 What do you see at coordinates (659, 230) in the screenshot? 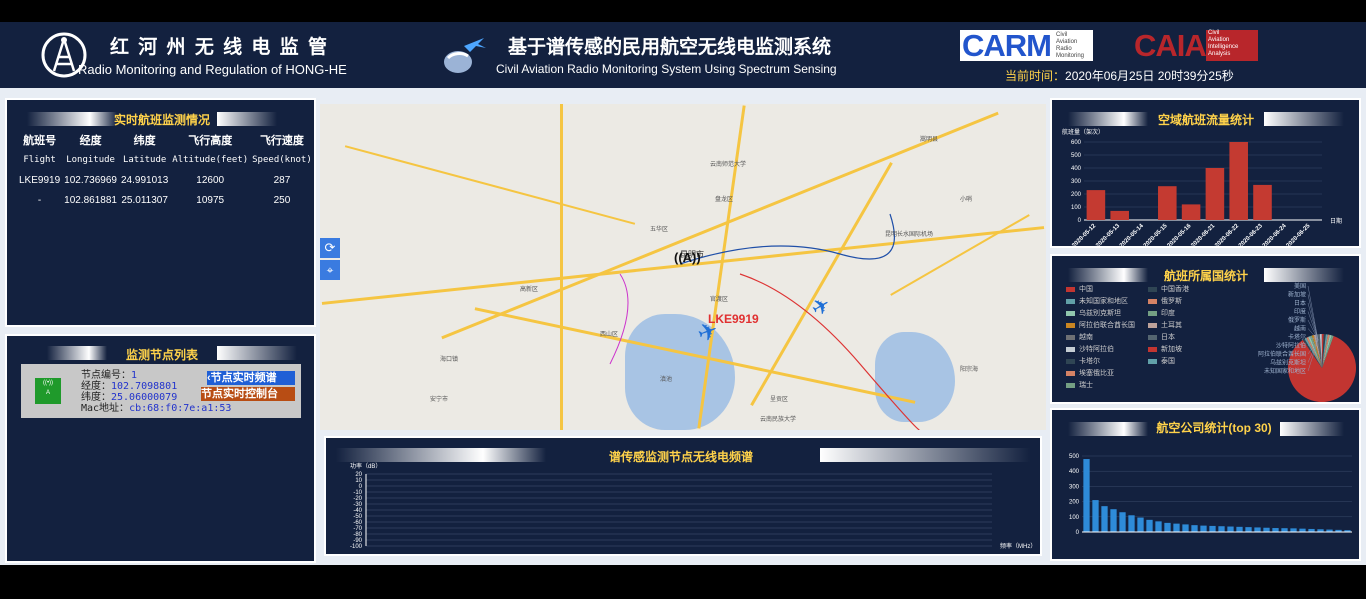
I see `place-label: 五华区` at bounding box center [659, 230].